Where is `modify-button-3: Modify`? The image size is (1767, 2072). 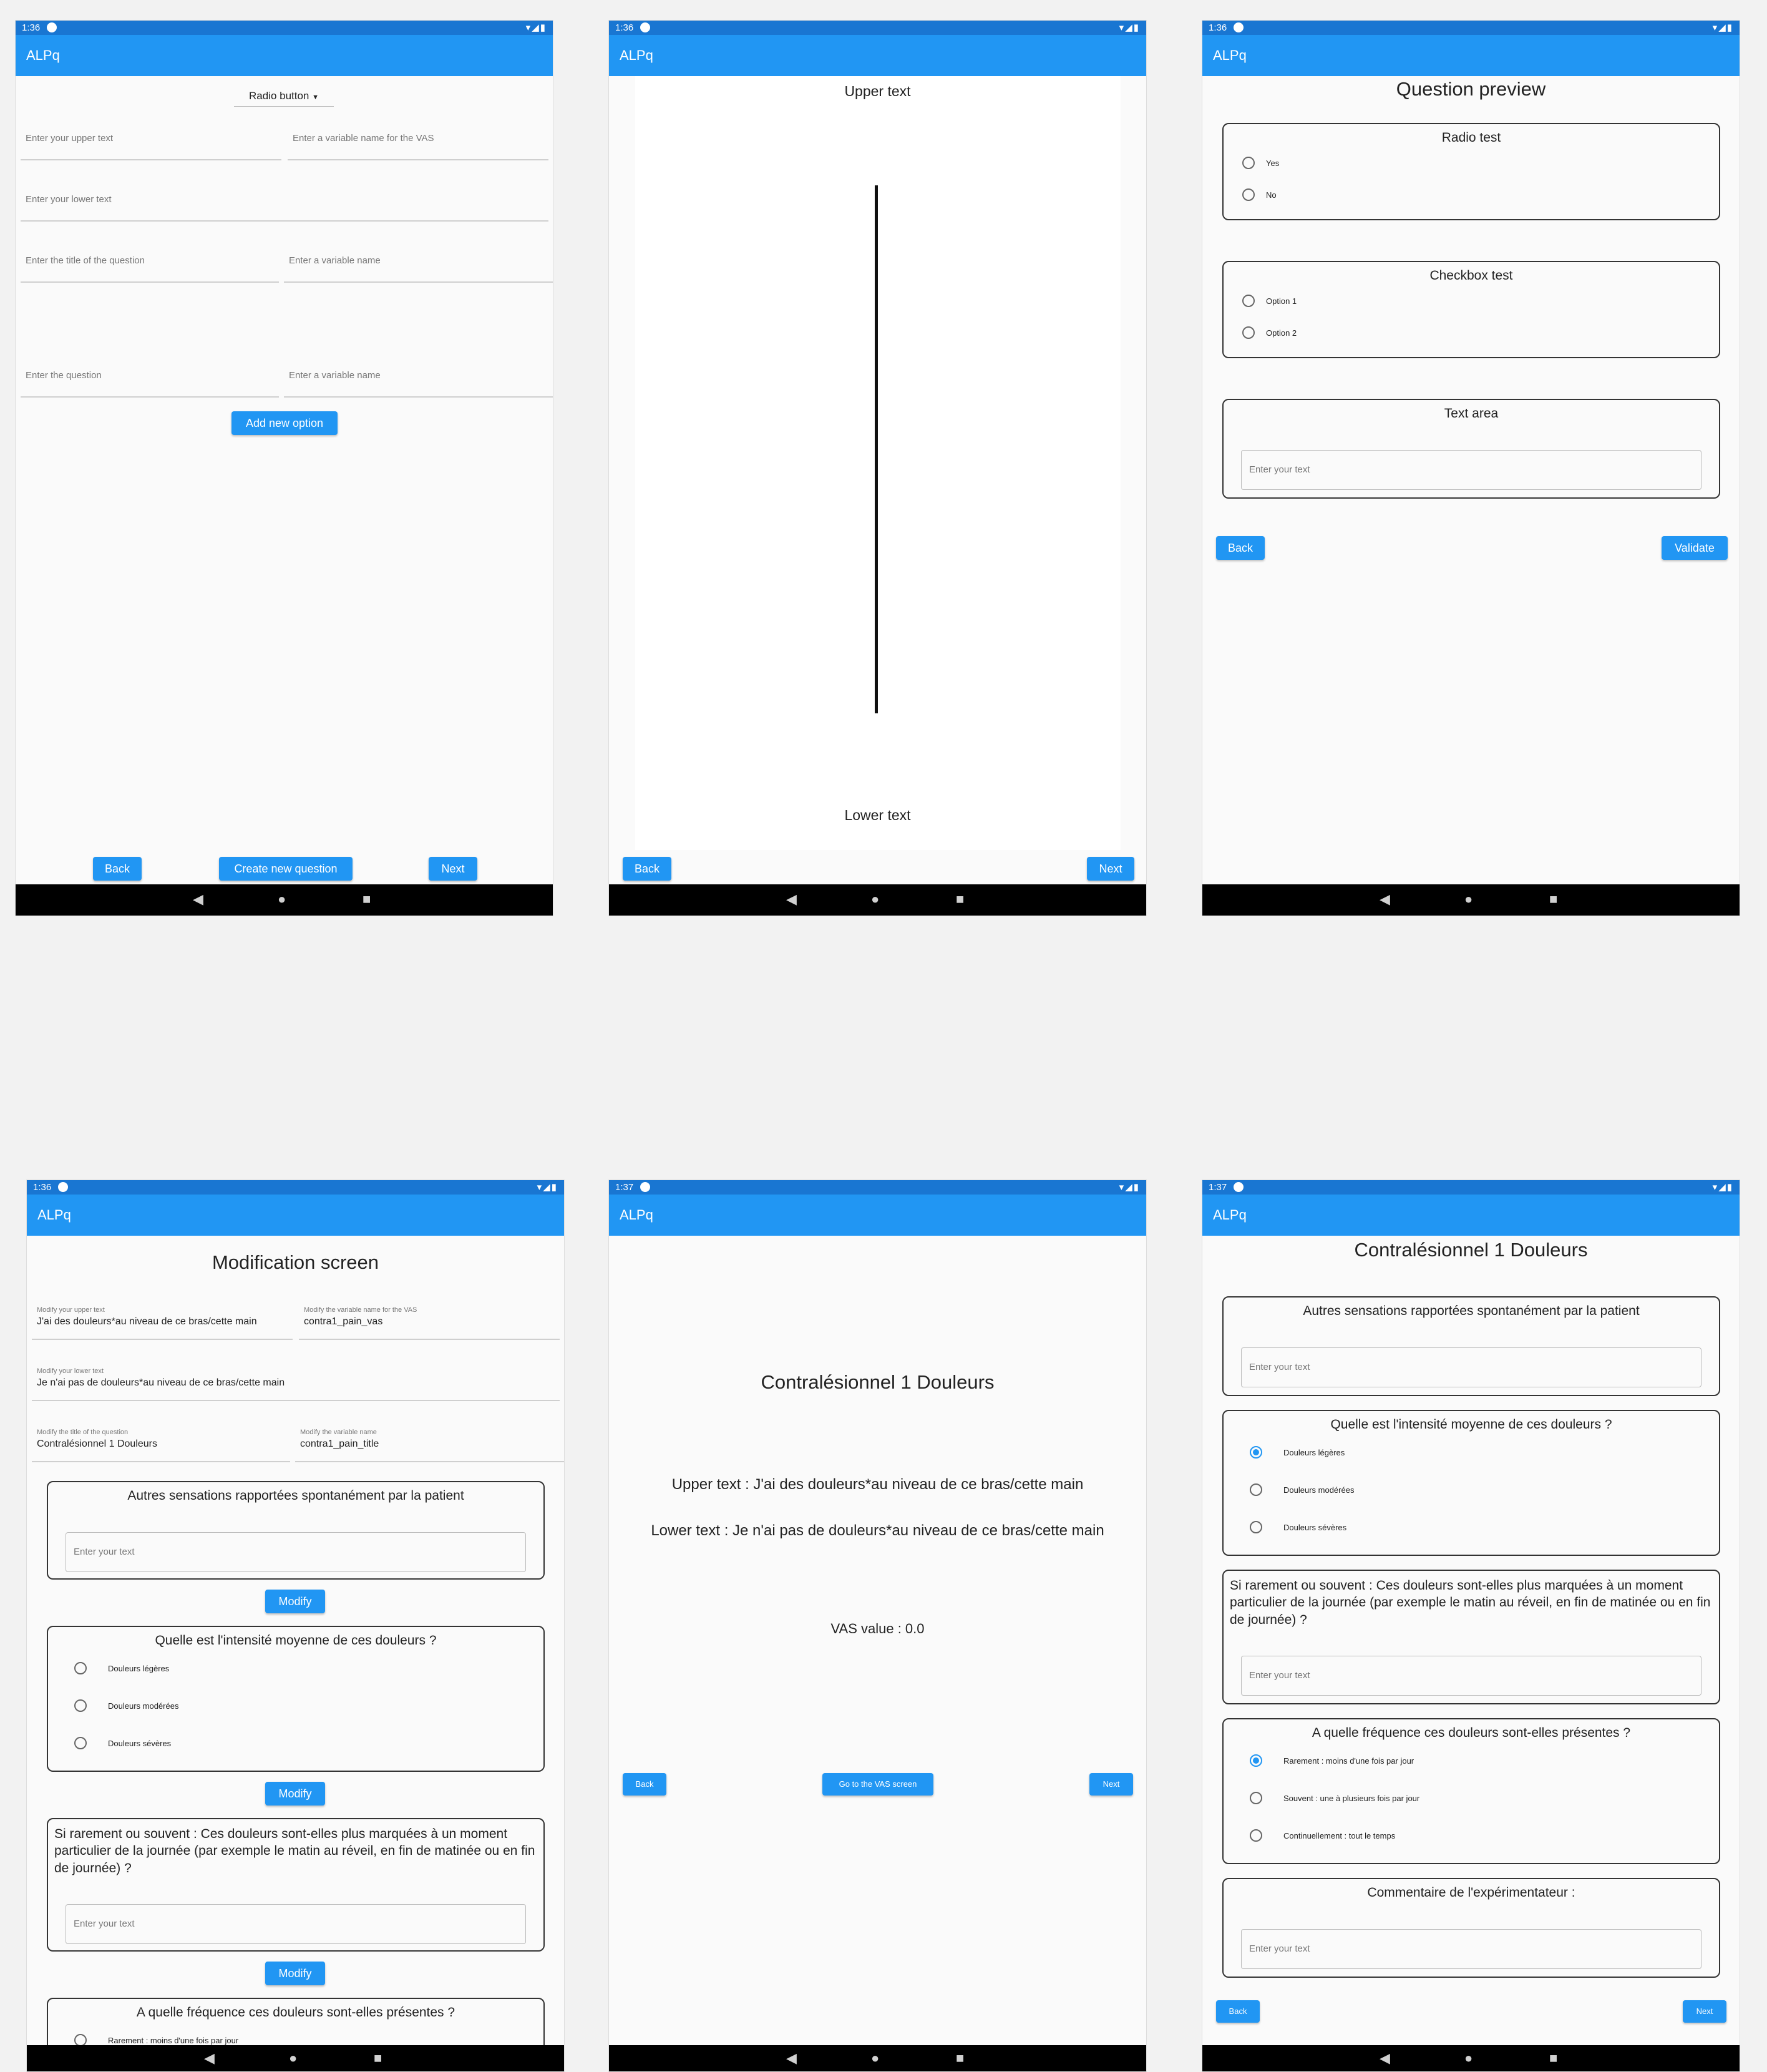
modify-button-3: Modify is located at coordinates (295, 1973).